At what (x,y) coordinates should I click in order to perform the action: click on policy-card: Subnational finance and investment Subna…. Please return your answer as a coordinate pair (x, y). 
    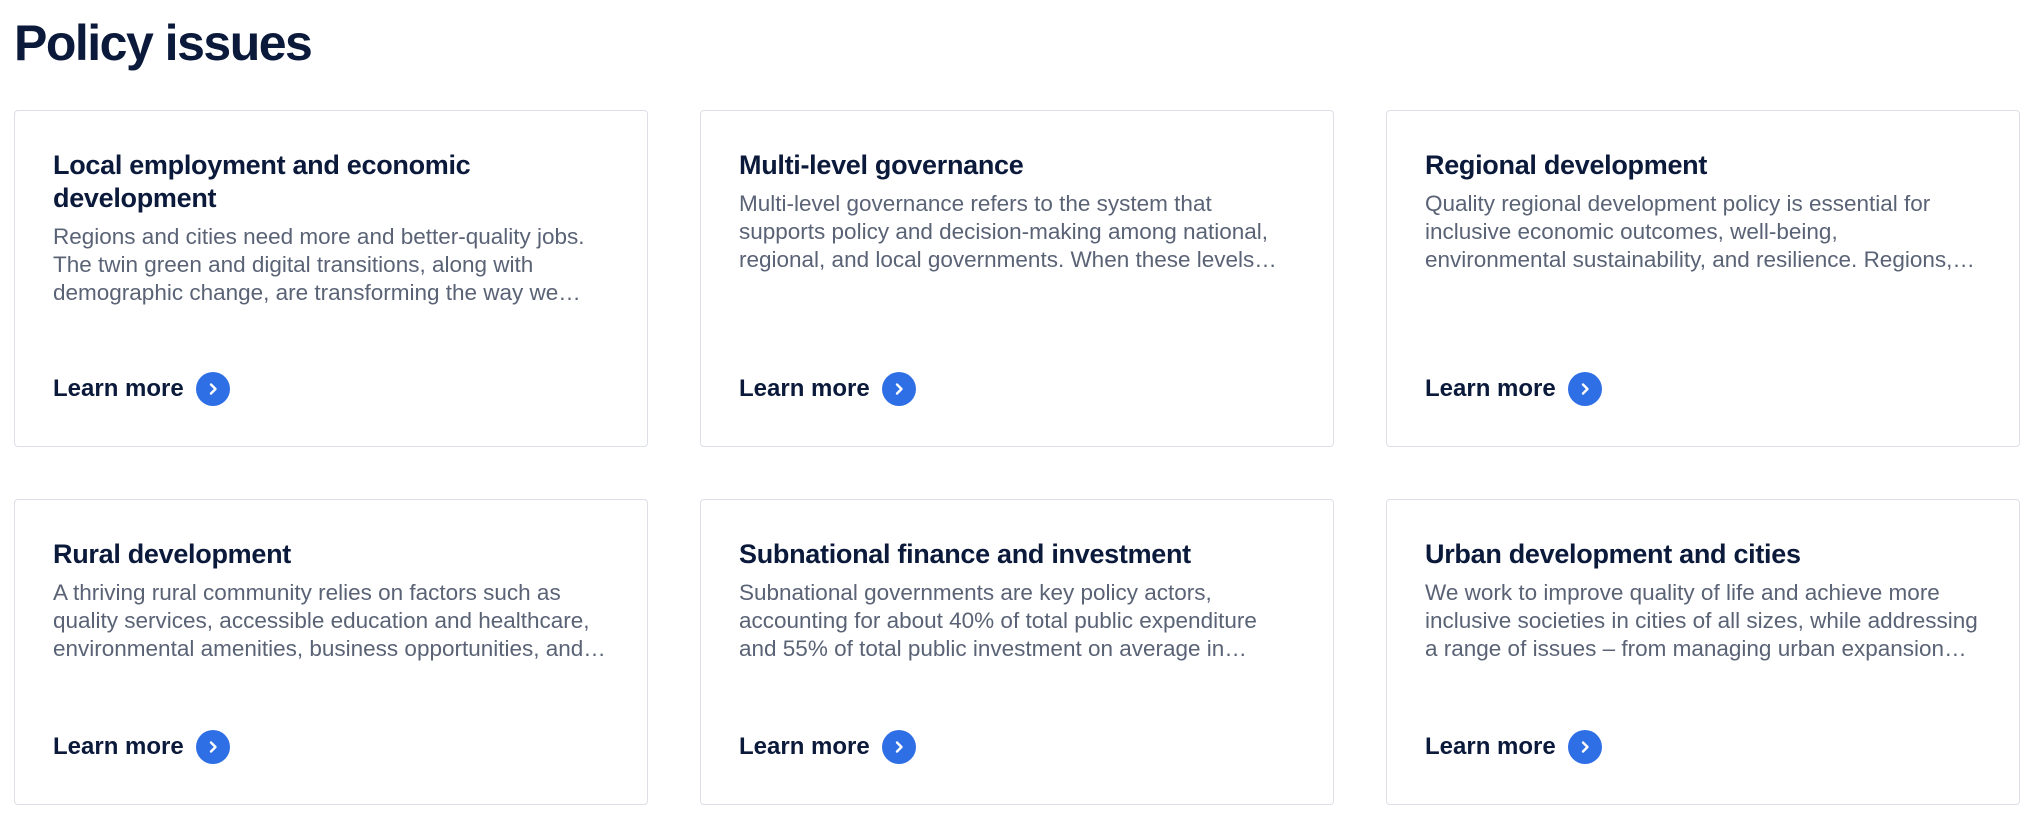
    Looking at the image, I should click on (1017, 652).